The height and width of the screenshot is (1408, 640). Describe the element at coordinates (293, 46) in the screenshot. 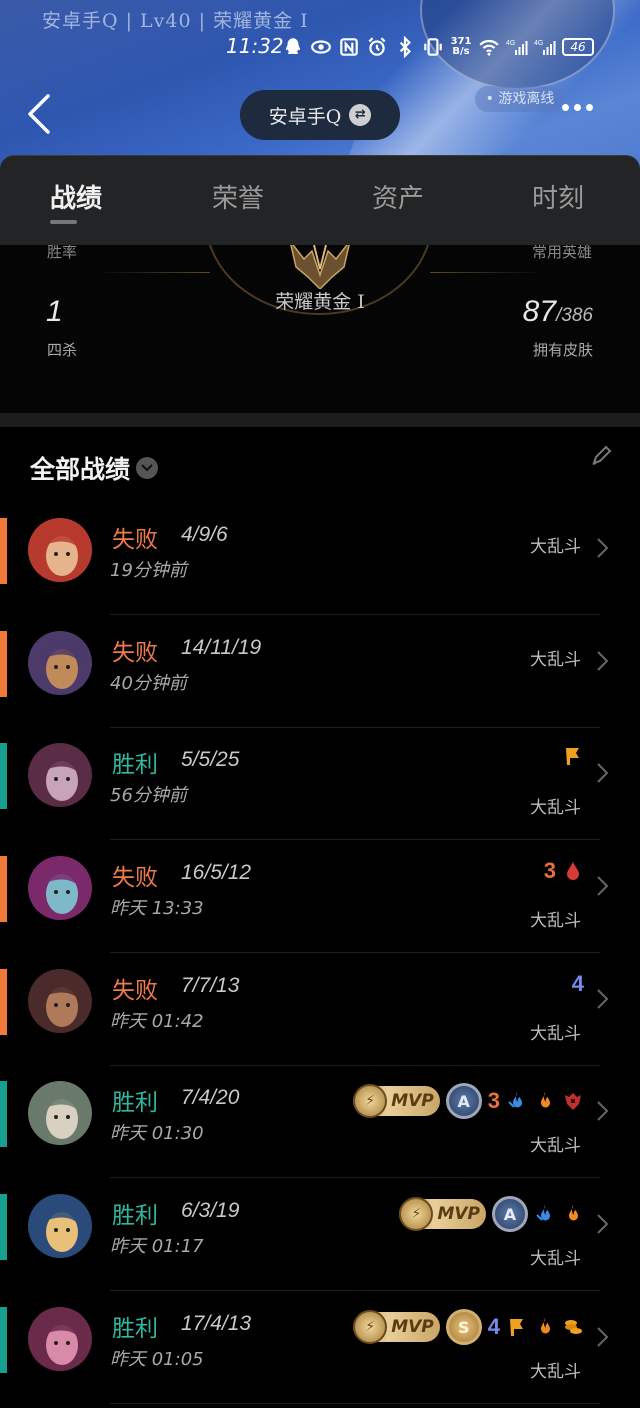

I see `qq-icon` at that location.